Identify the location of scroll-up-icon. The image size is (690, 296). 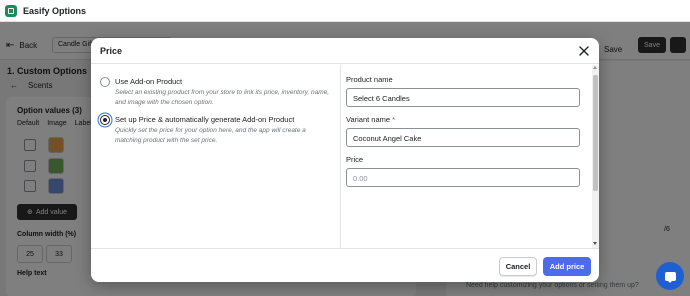
(595, 67).